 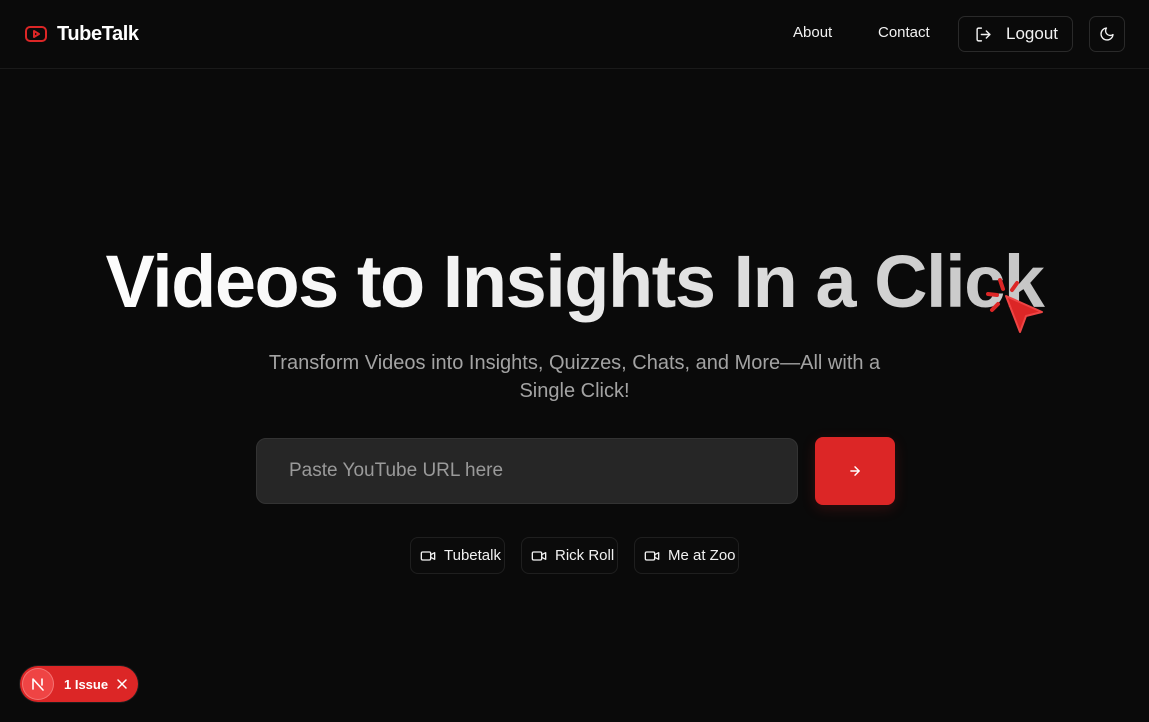 I want to click on sample-video-chip-me-at-zoo: Me at Zoo, so click(x=686, y=555).